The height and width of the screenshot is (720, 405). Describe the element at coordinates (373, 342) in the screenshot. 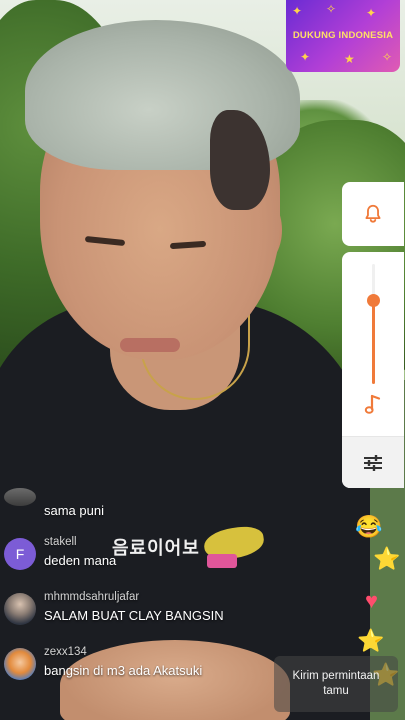

I see `volume-slider-fill` at that location.